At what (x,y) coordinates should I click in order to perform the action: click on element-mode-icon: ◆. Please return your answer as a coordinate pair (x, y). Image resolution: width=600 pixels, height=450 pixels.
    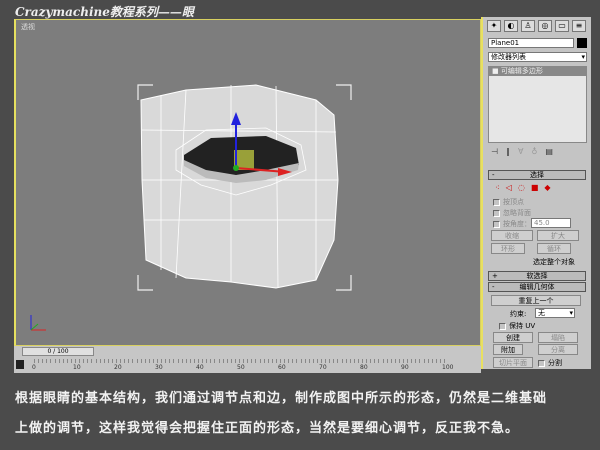
    Looking at the image, I should click on (547, 187).